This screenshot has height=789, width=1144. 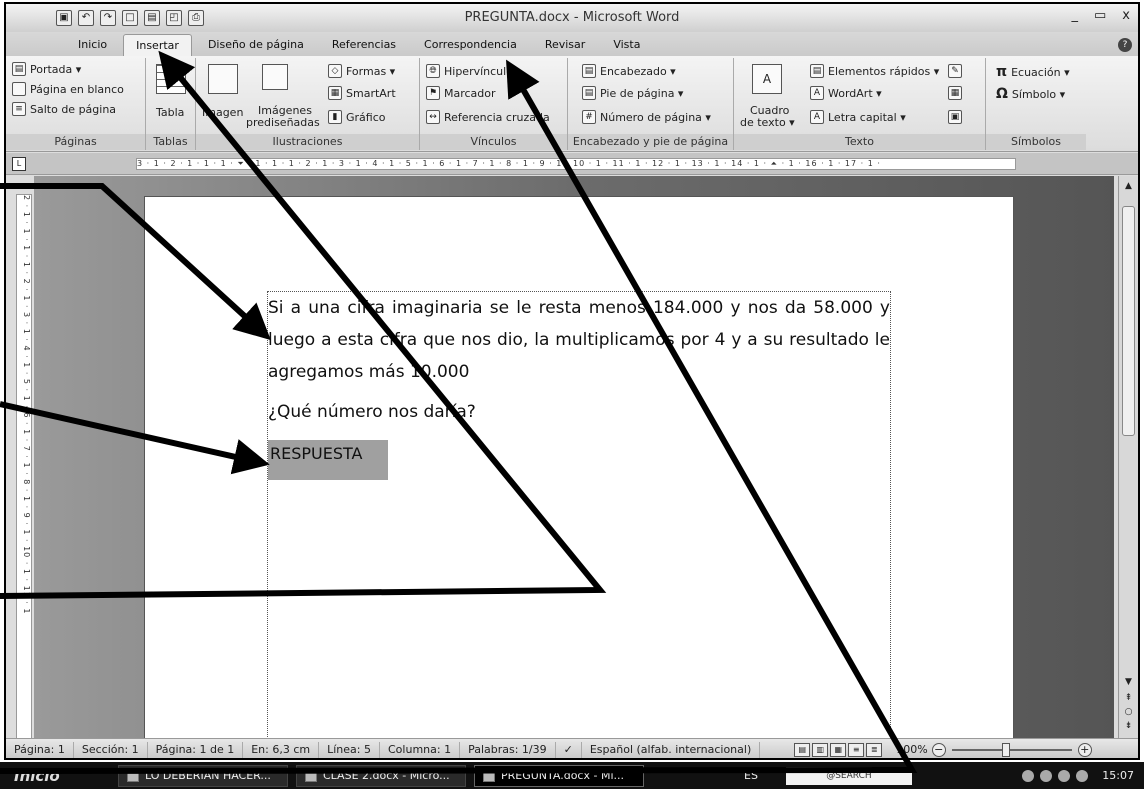 What do you see at coordinates (638, 71) in the screenshot?
I see `header-label: Encabezado ▾` at bounding box center [638, 71].